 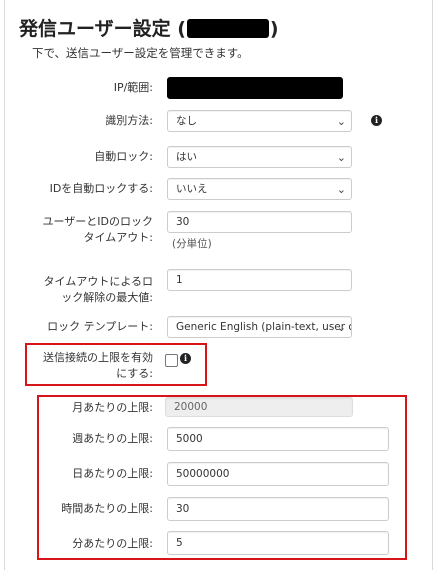 What do you see at coordinates (107, 508) in the screenshot?
I see `limit-hour-label: 時間あたりの上限:` at bounding box center [107, 508].